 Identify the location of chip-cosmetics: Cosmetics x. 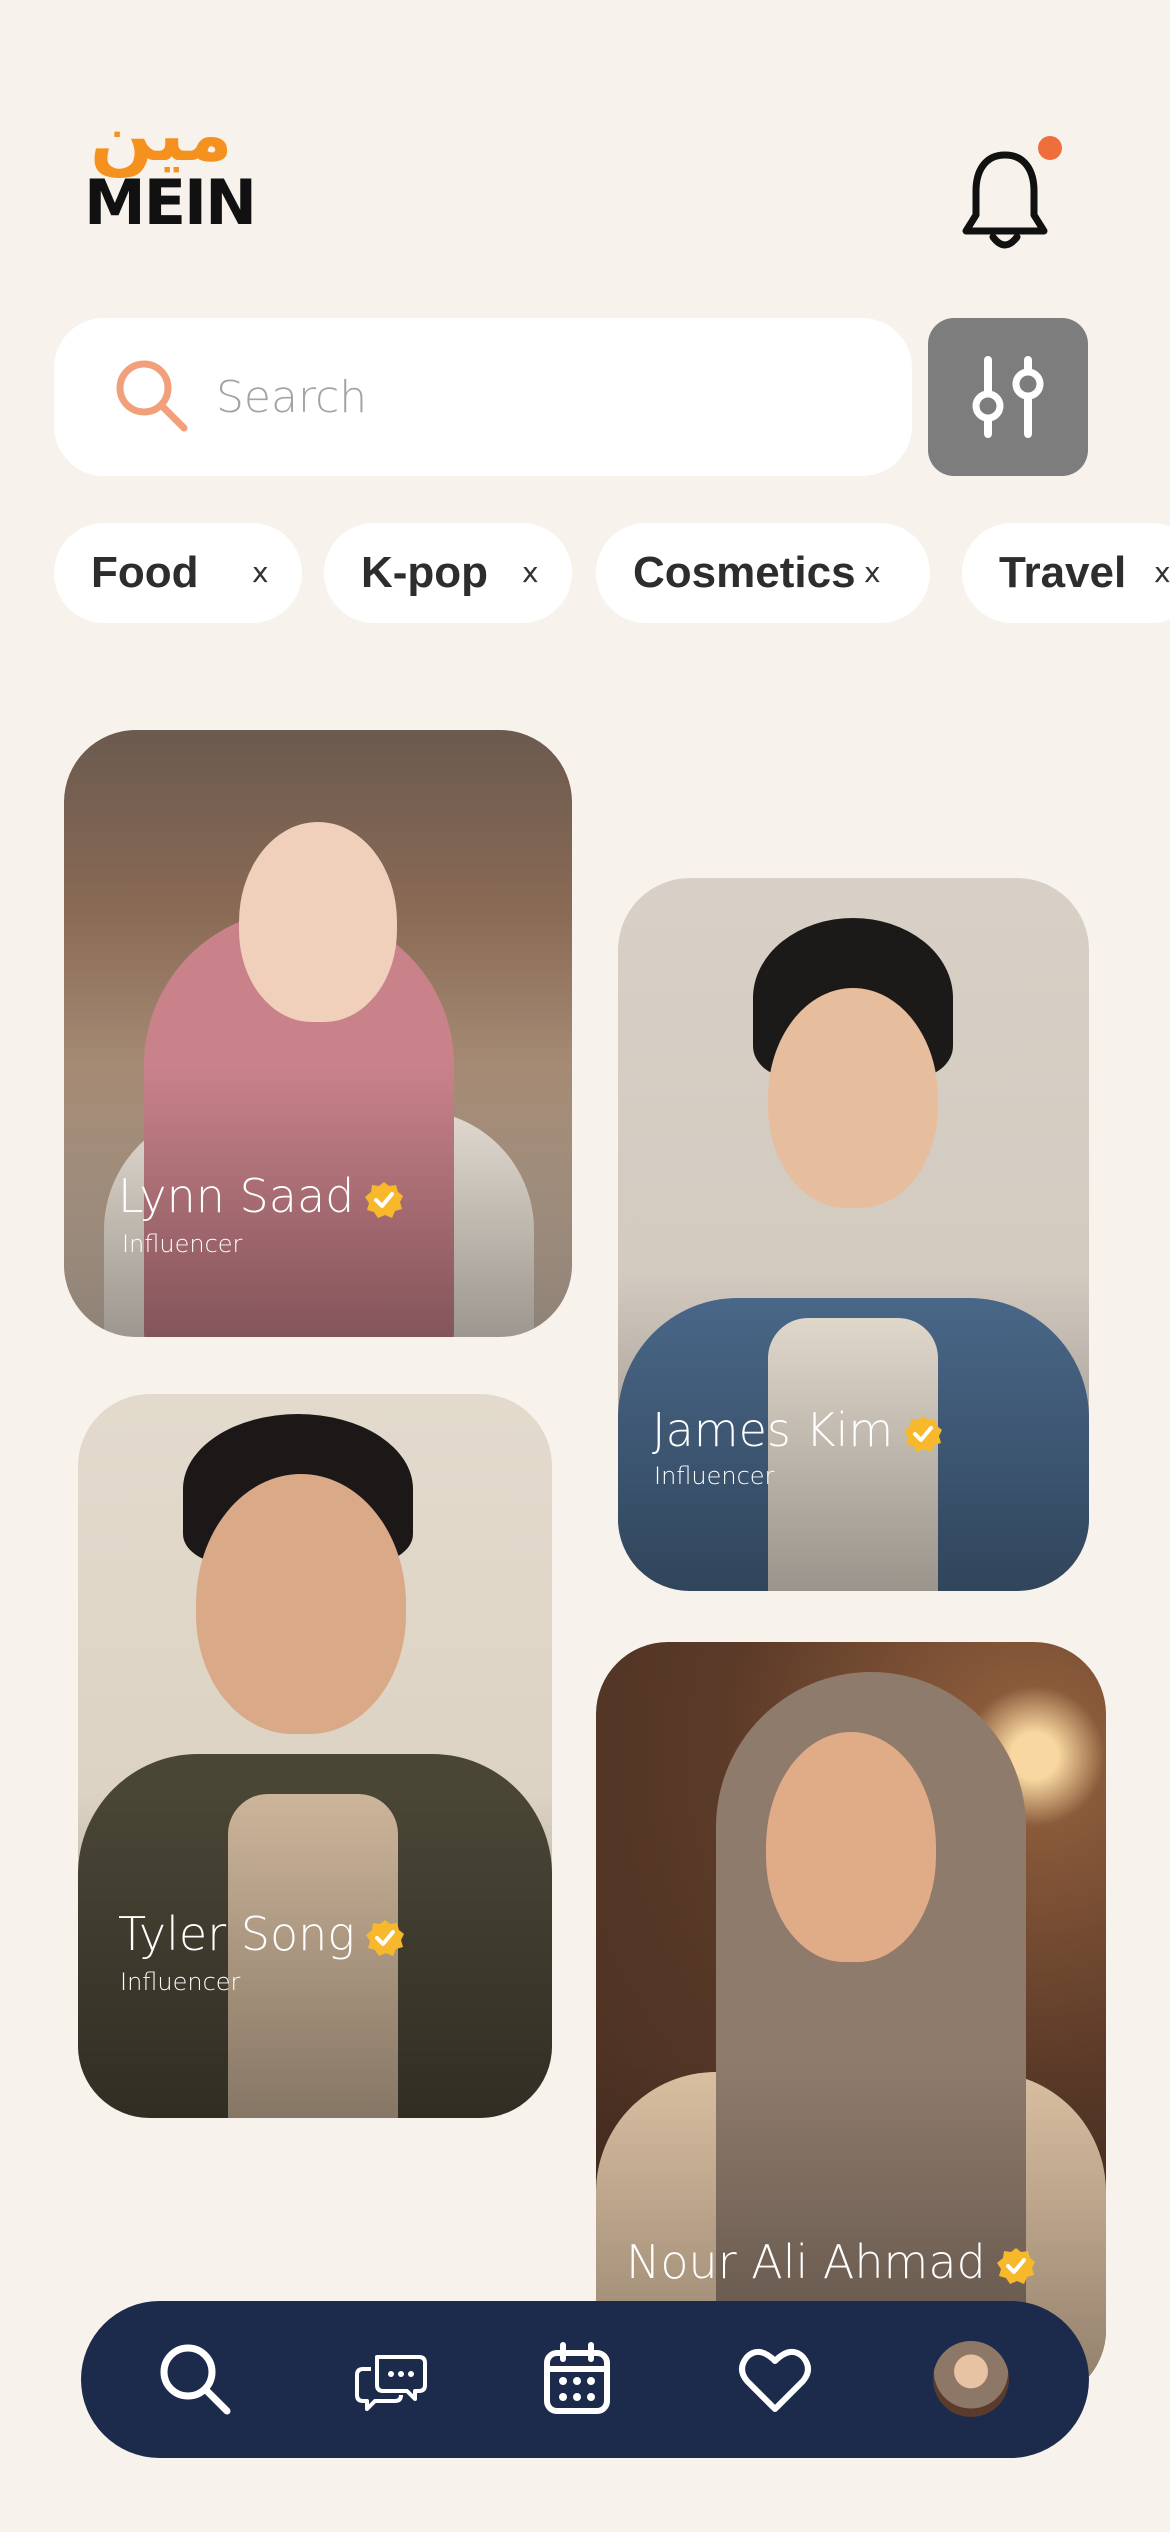
(763, 573).